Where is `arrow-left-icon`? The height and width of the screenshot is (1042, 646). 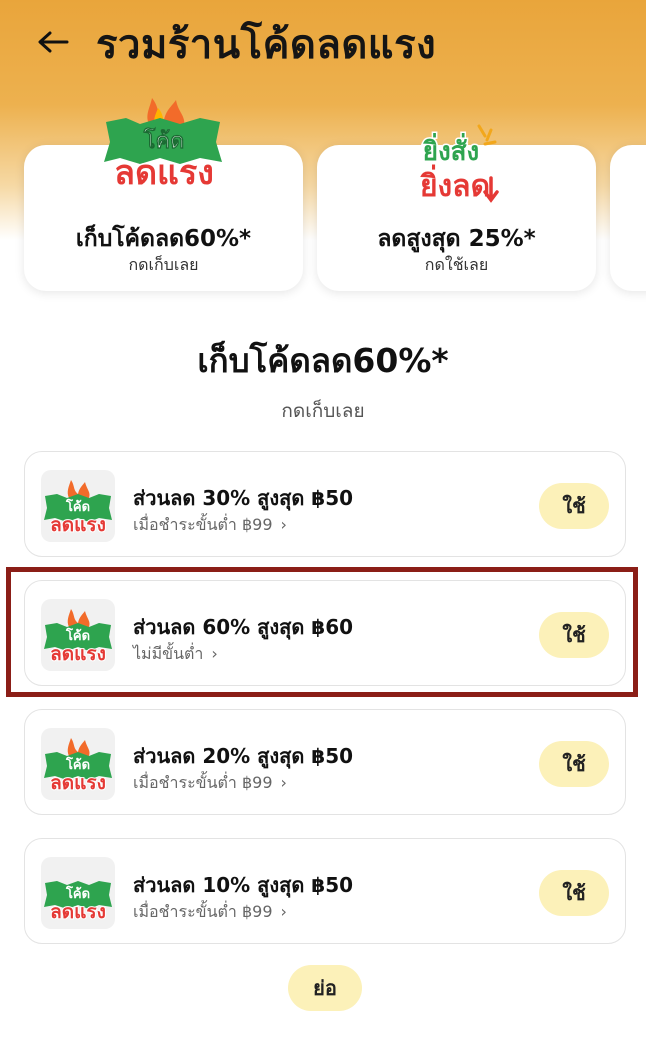 arrow-left-icon is located at coordinates (53, 42).